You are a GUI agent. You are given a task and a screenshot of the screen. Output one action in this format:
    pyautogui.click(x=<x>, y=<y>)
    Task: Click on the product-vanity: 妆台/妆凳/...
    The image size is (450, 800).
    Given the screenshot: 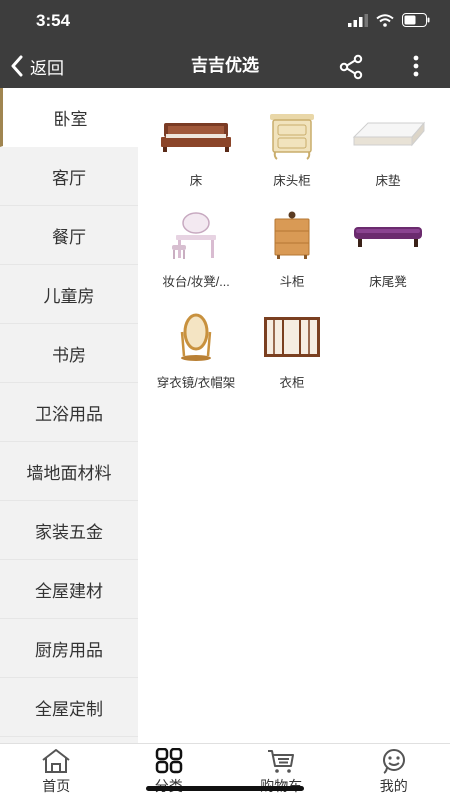 What is the action you would take?
    pyautogui.click(x=196, y=261)
    